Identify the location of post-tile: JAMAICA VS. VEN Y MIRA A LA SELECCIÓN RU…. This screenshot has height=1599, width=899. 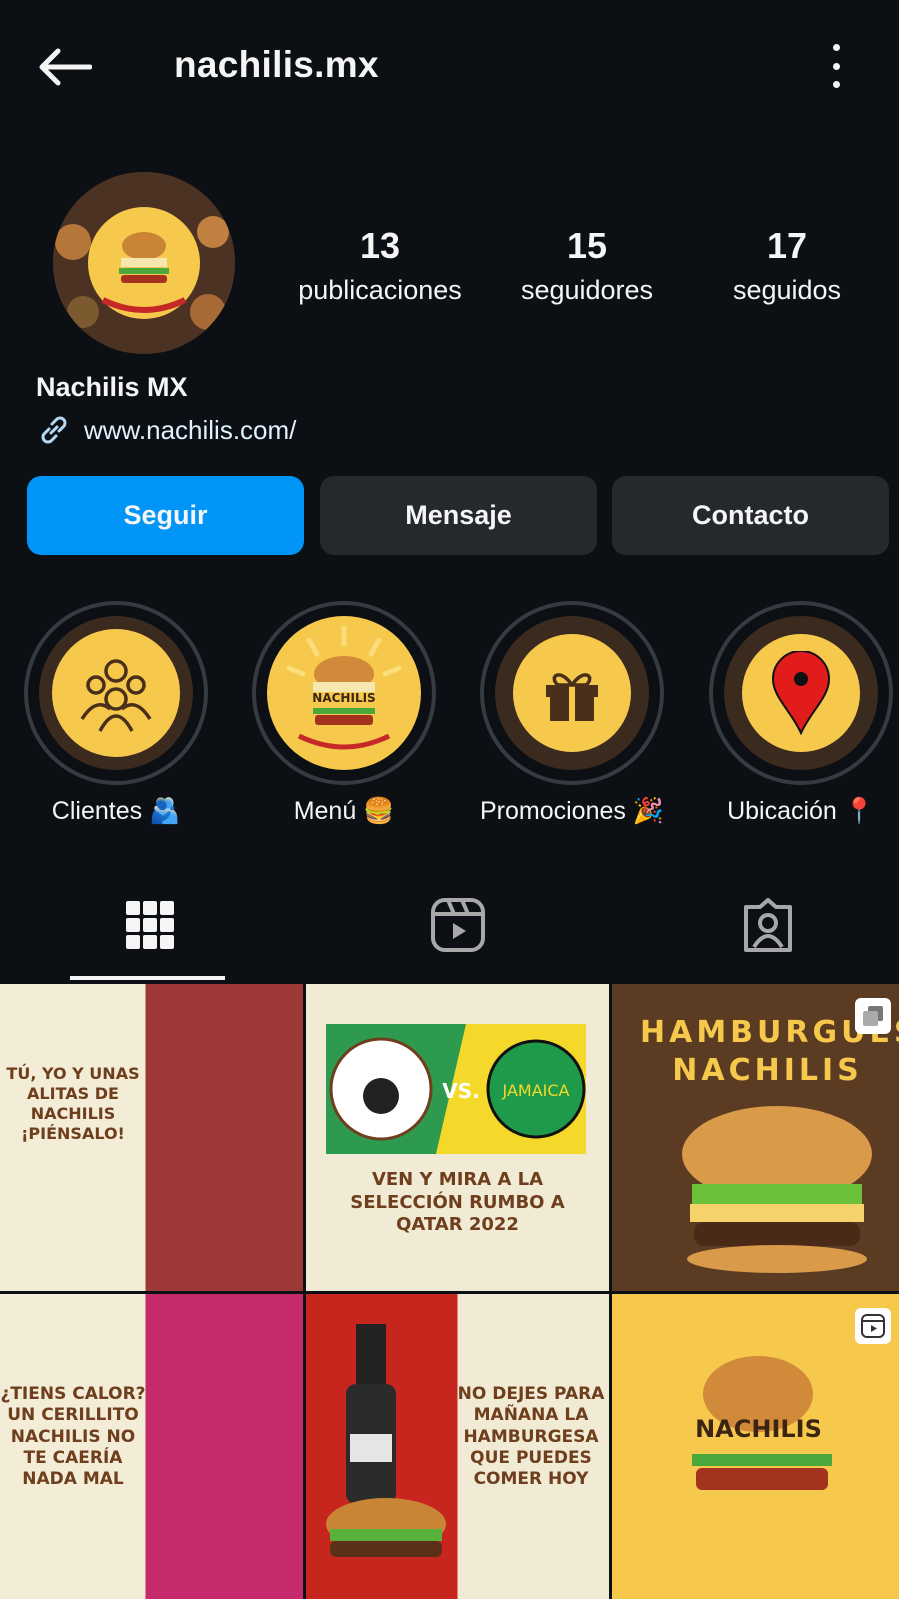
(457, 1137).